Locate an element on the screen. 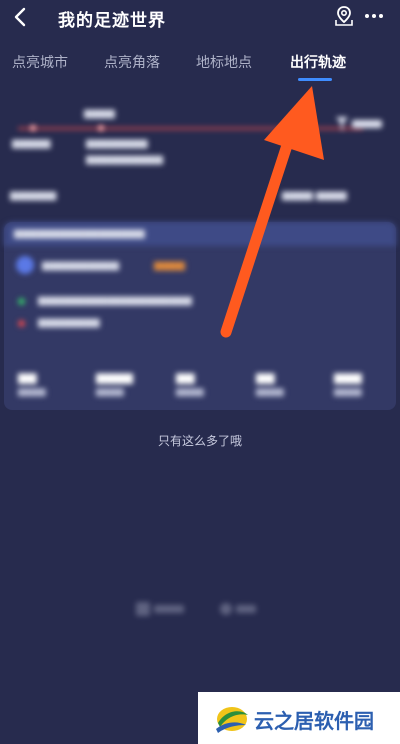 The image size is (400, 744). map-pin-button is located at coordinates (344, 16).